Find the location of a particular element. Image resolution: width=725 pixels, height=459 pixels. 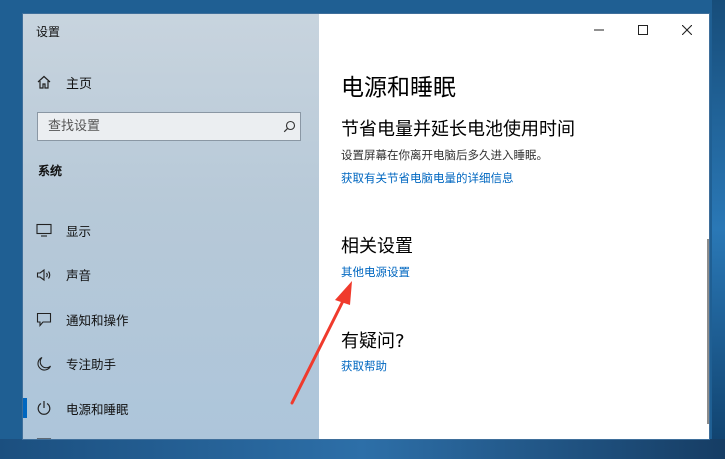

sidebar-item-label: 专注助手 is located at coordinates (91, 365).